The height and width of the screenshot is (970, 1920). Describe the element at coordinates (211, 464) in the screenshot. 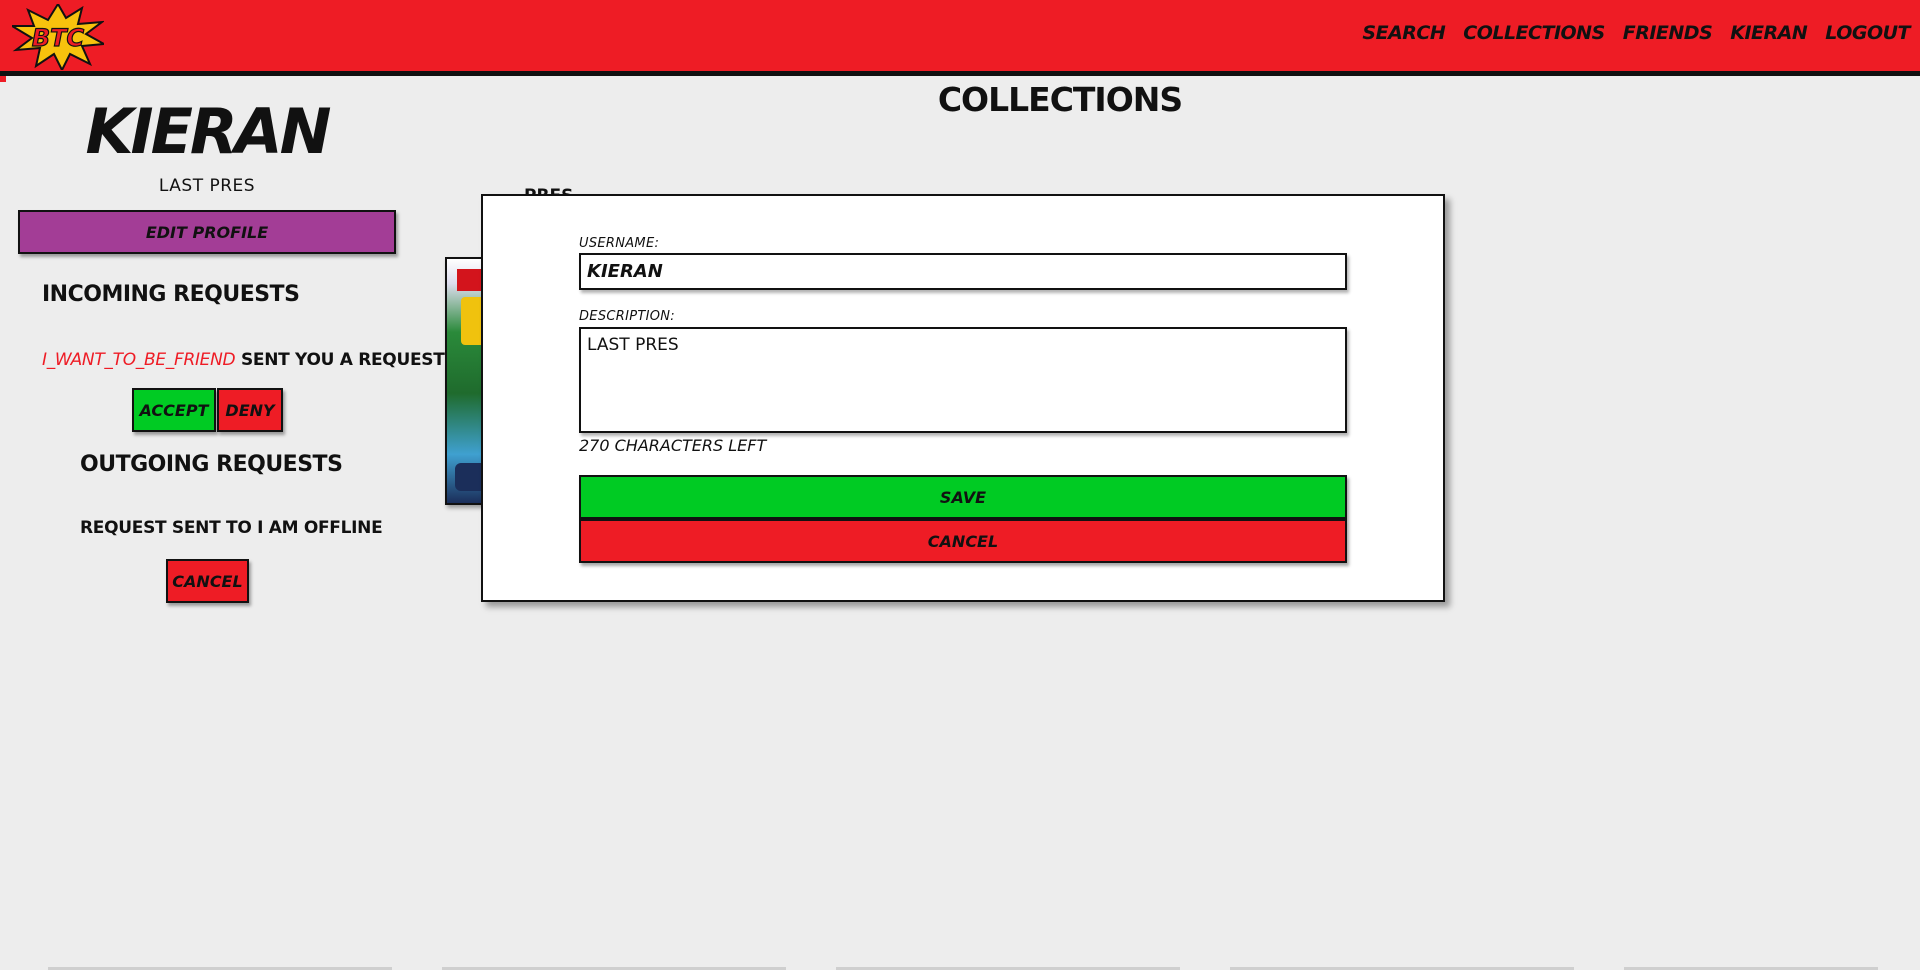

I see `outgoing-requests-heading: OUTGOING REQUESTS` at that location.